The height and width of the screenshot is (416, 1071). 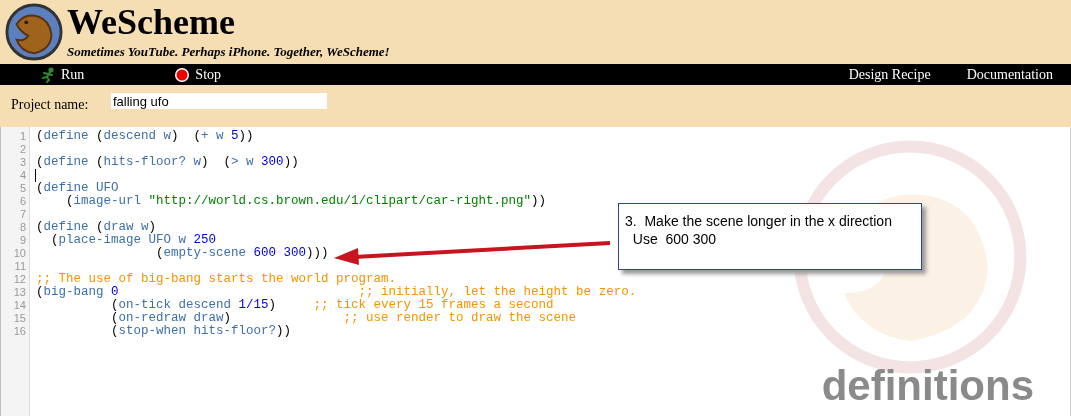 What do you see at coordinates (19, 253) in the screenshot?
I see `line-number: 10` at bounding box center [19, 253].